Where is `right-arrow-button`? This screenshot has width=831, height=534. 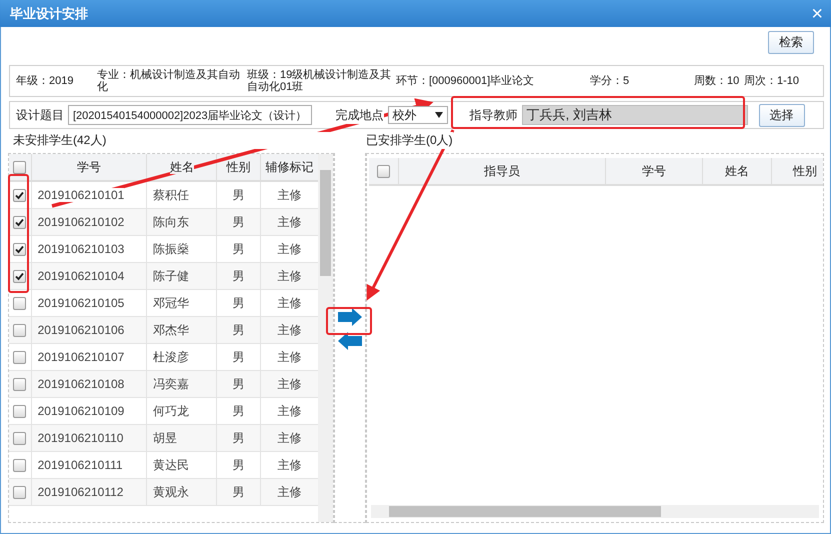 right-arrow-button is located at coordinates (350, 317).